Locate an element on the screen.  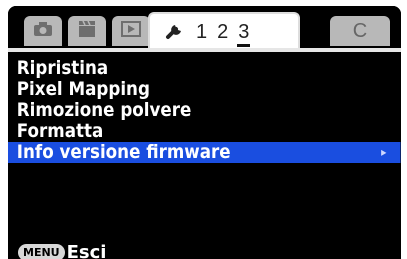
tab-setup: 1 2 3 is located at coordinates (224, 31).